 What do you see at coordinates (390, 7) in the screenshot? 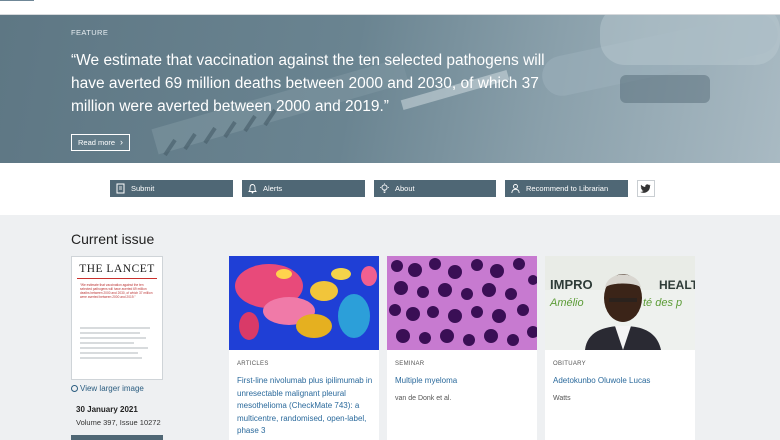
I see `site-header` at bounding box center [390, 7].